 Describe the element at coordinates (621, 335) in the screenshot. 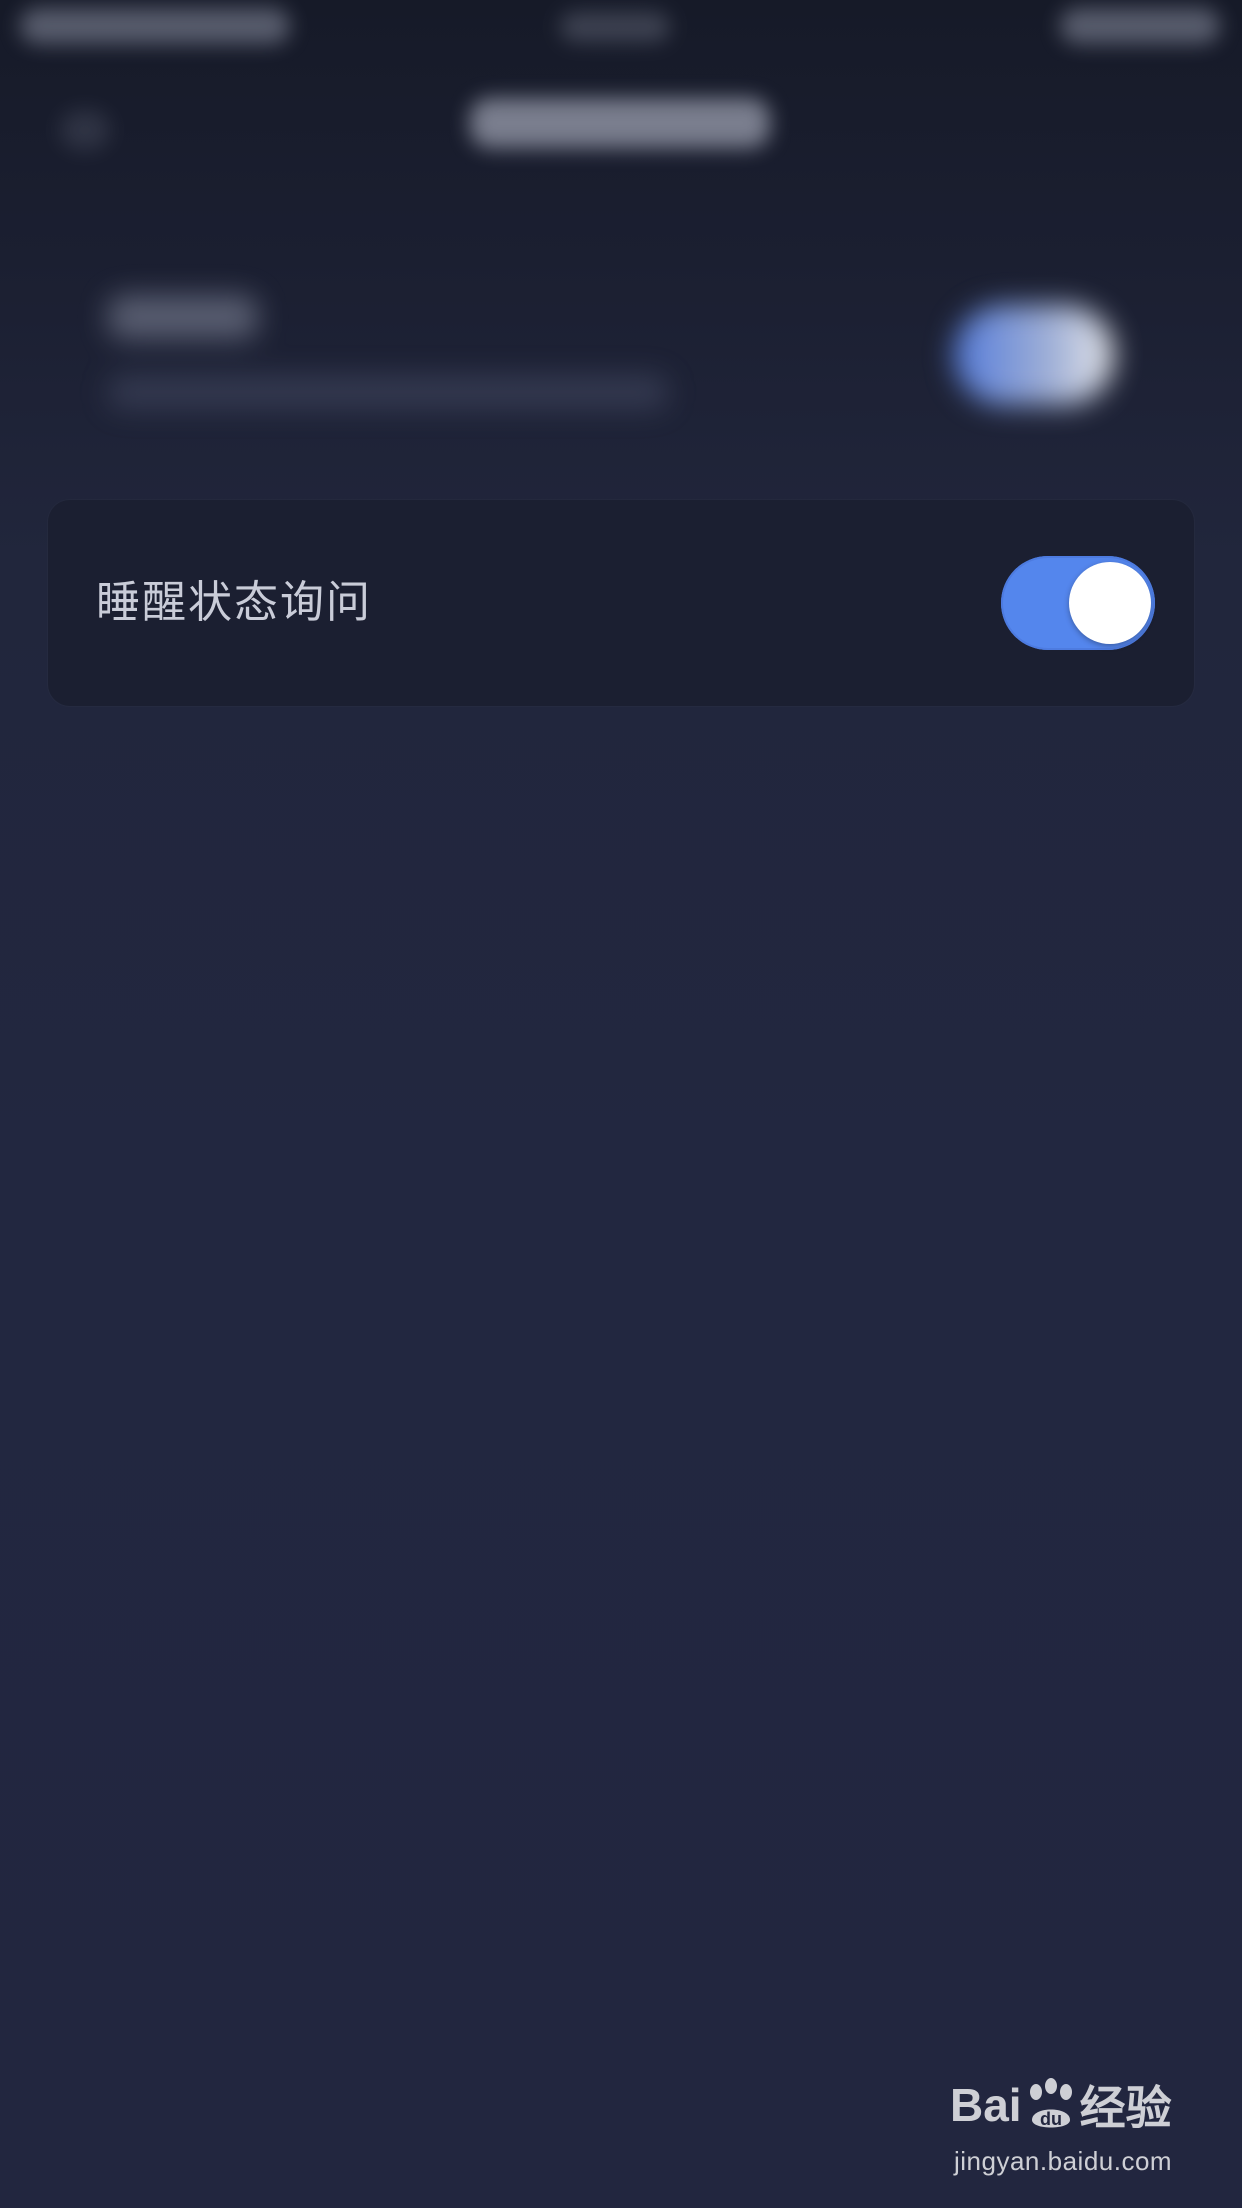

I see `blurred-setting-row` at that location.